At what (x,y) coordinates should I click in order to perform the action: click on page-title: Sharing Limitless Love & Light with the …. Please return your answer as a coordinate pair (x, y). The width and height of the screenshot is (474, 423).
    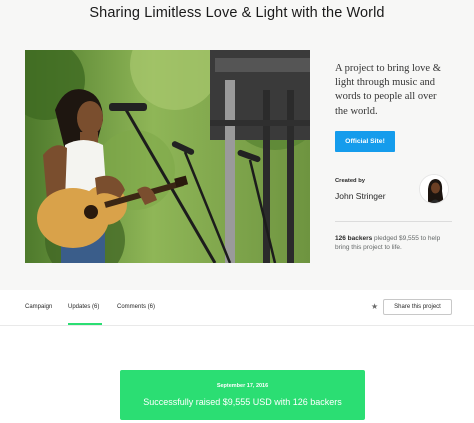
    Looking at the image, I should click on (237, 13).